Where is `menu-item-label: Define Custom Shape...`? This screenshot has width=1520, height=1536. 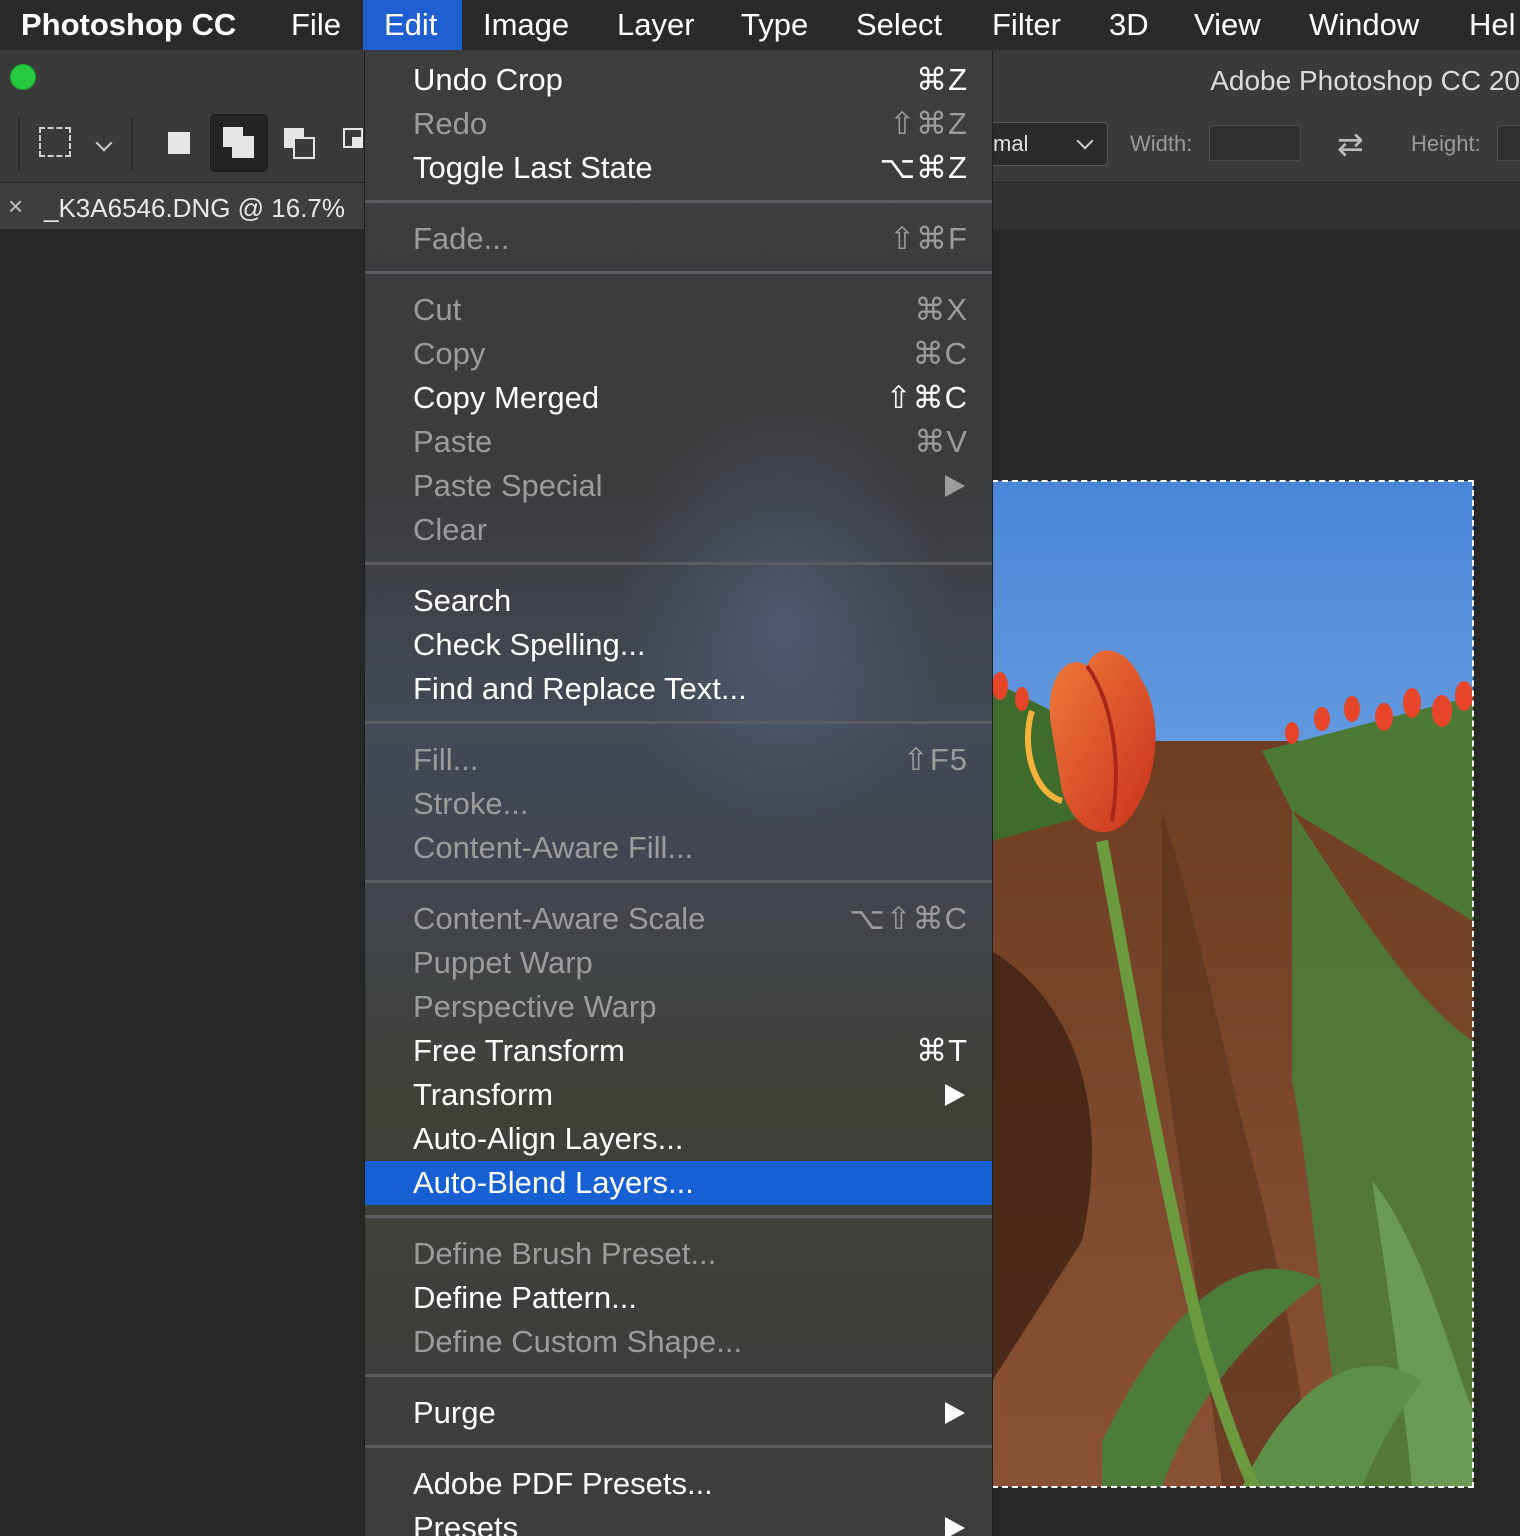 menu-item-label: Define Custom Shape... is located at coordinates (578, 1341).